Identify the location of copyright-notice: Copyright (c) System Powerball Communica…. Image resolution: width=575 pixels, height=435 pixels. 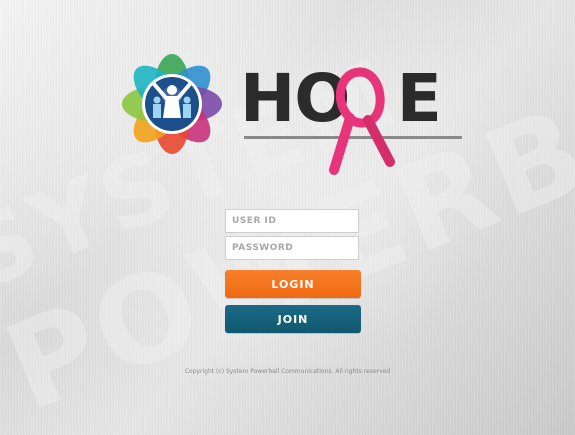
(287, 371).